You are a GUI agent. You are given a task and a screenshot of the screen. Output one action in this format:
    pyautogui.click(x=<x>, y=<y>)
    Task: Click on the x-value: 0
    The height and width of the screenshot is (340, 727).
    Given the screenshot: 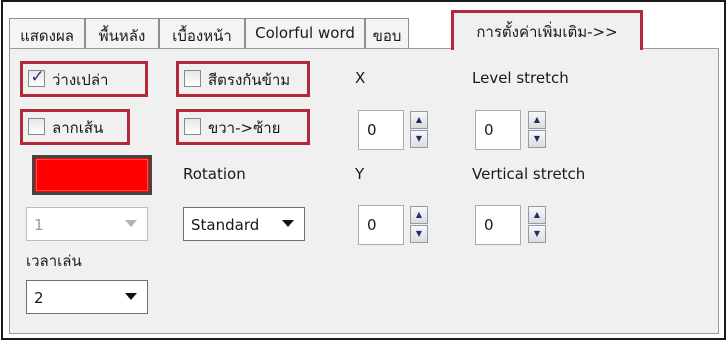 What is the action you would take?
    pyautogui.click(x=372, y=130)
    